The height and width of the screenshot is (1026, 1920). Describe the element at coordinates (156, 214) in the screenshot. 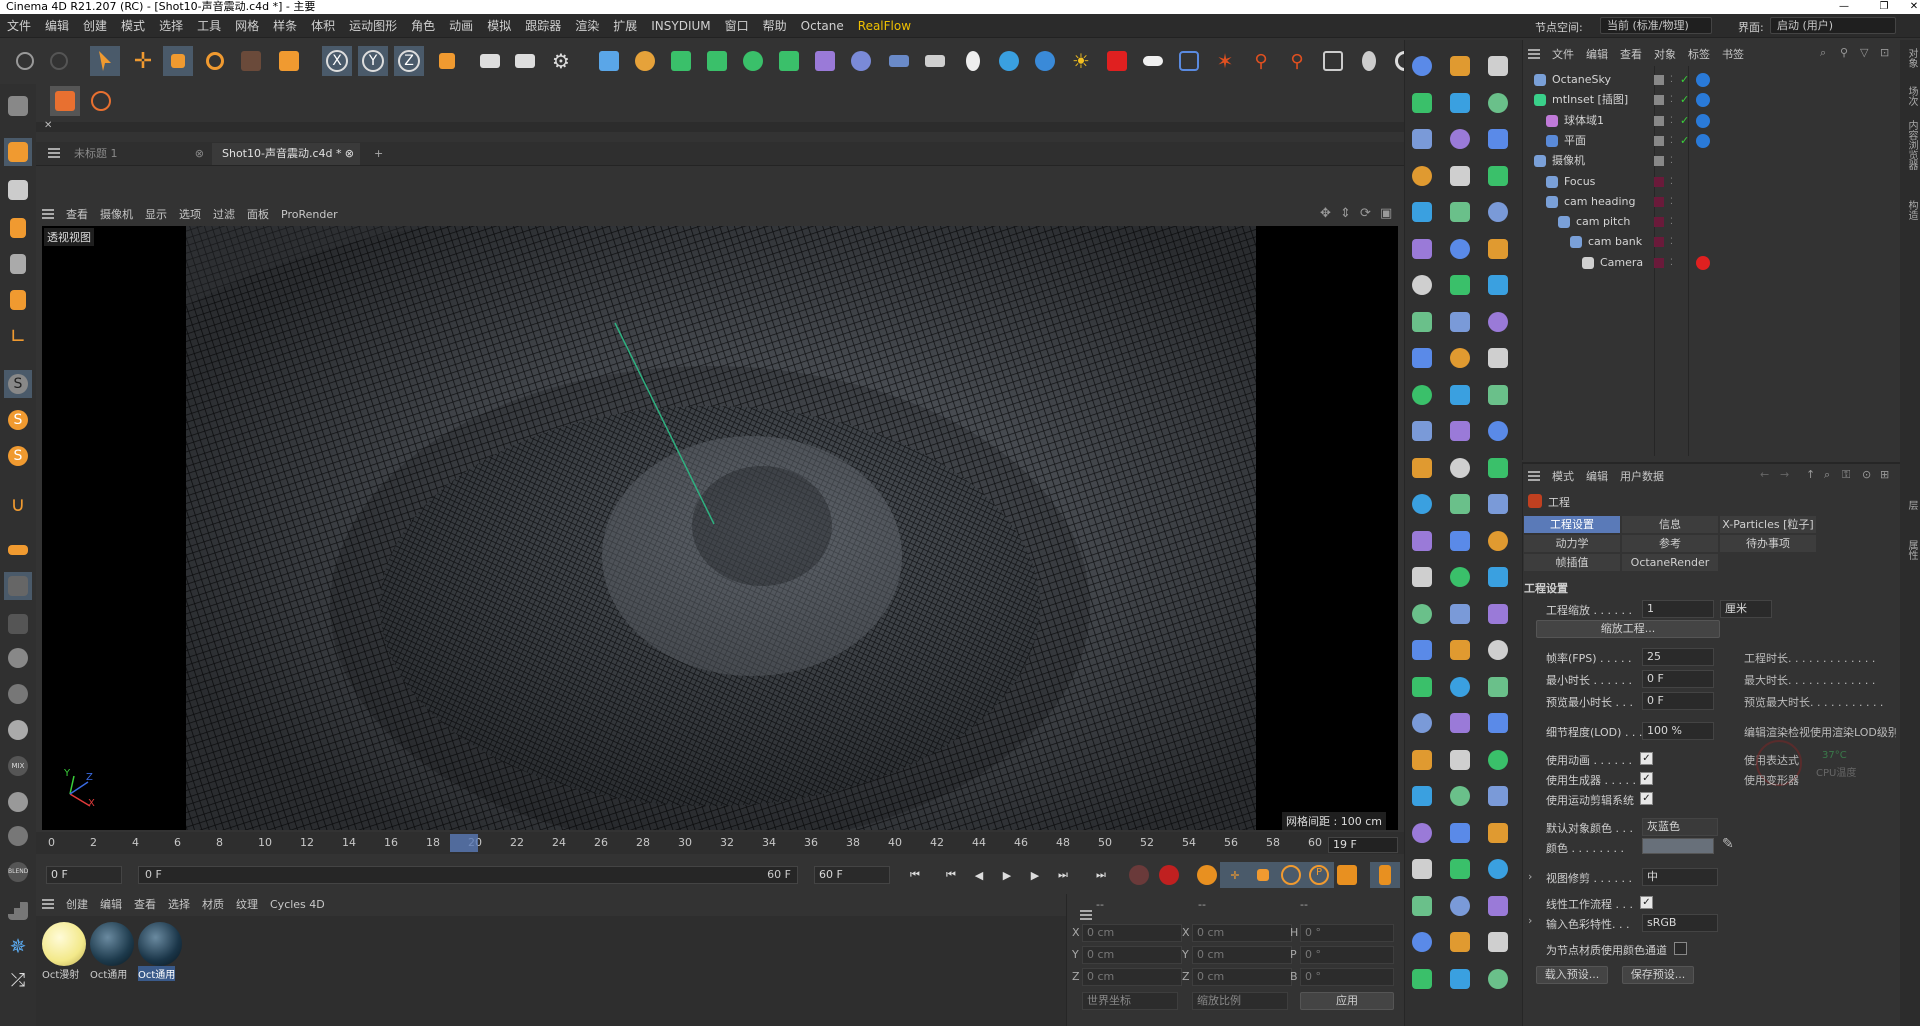

I see `viewport-menu-display: 显示` at that location.